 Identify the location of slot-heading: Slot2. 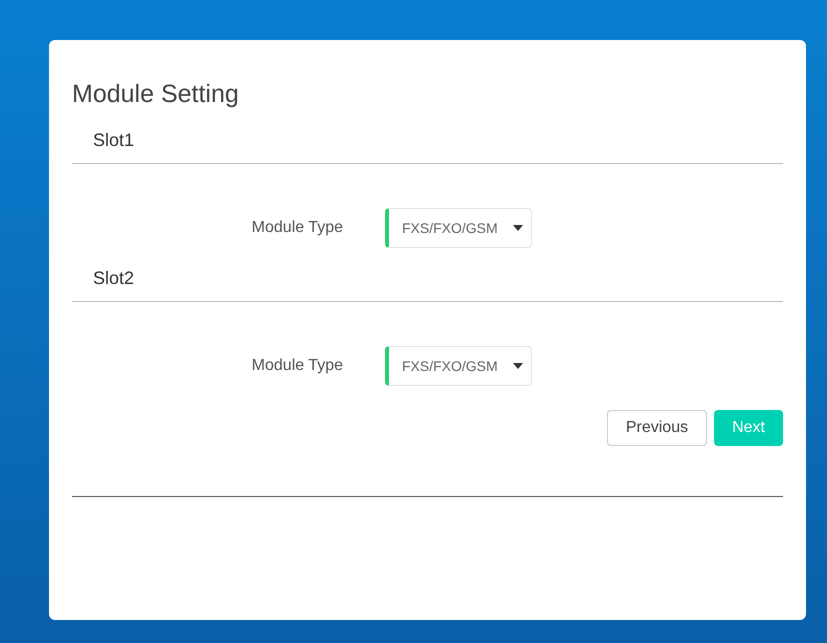
(427, 284).